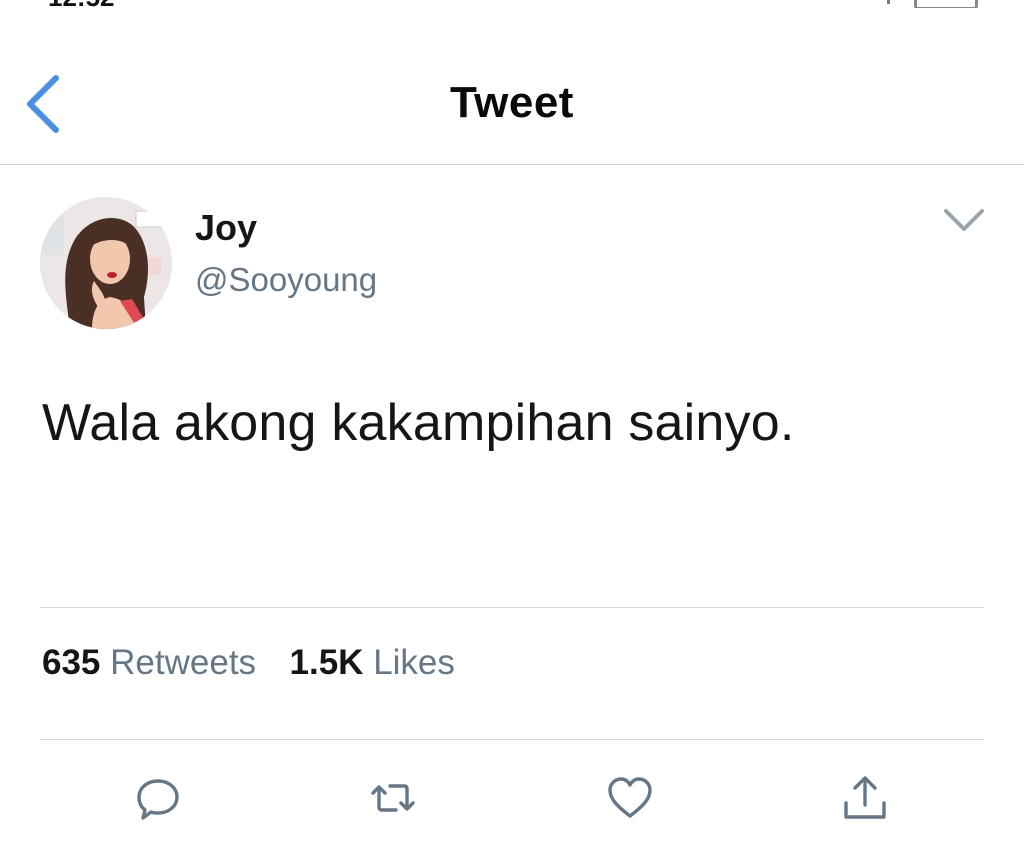  Describe the element at coordinates (326, 662) in the screenshot. I see `likes-count: 1.5K` at that location.